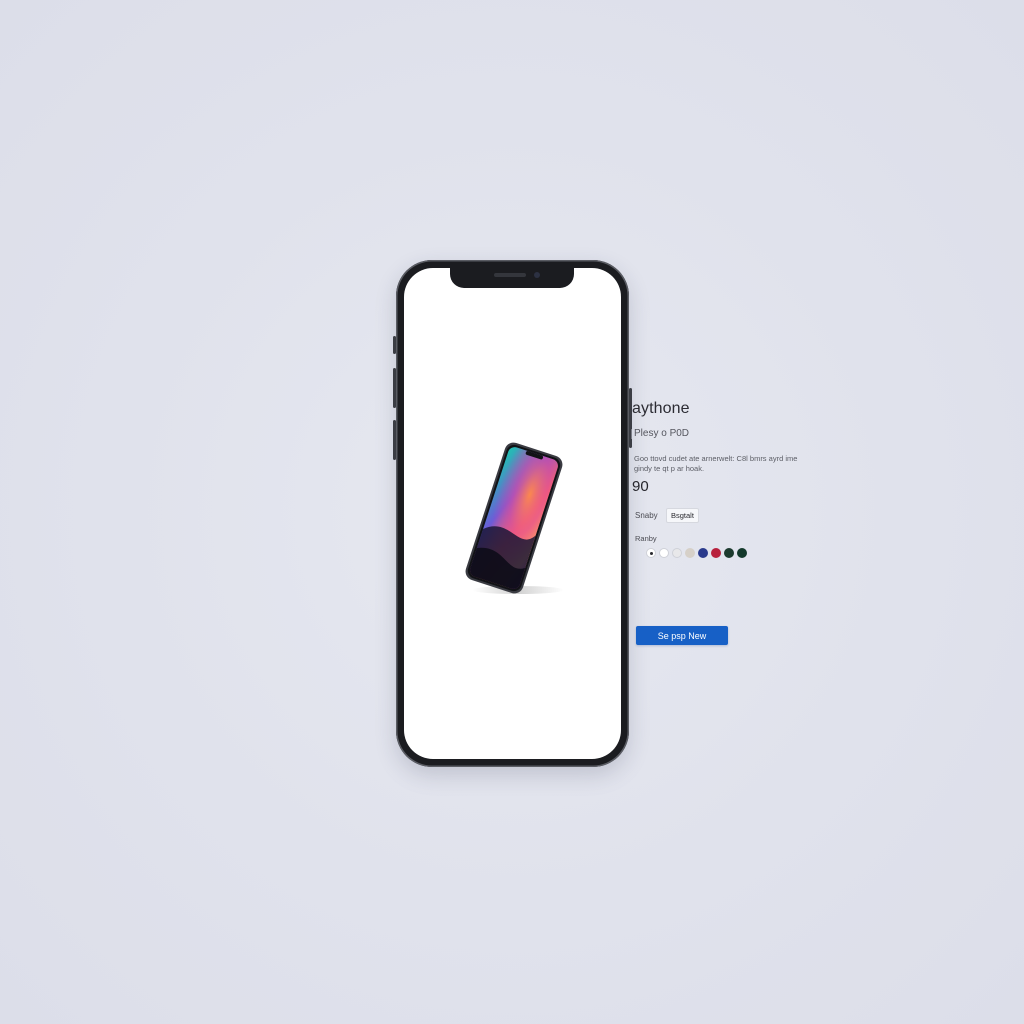 The width and height of the screenshot is (1024, 1024). I want to click on swatch-selected-indicator, so click(651, 553).